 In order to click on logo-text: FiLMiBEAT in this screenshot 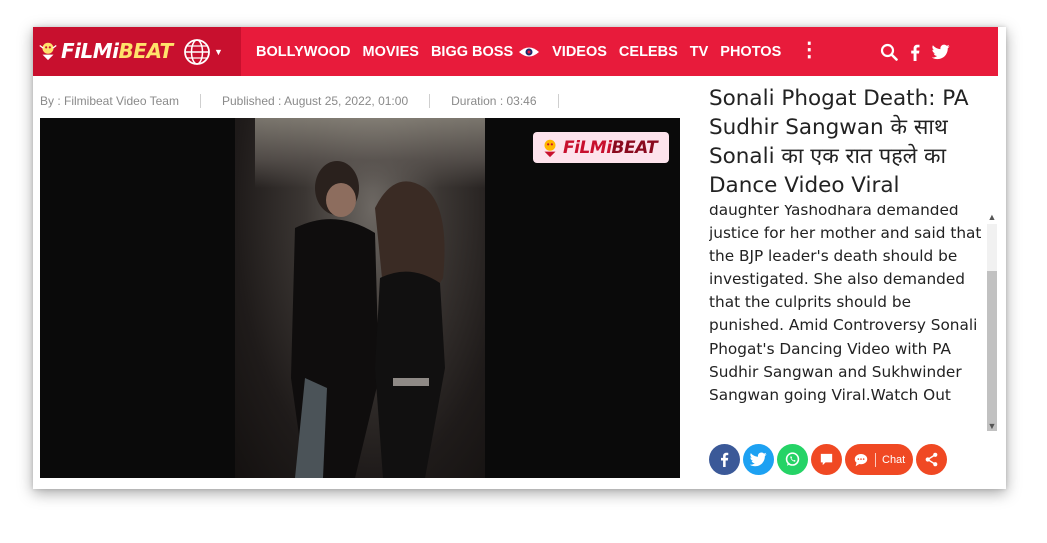, I will do `click(117, 51)`.